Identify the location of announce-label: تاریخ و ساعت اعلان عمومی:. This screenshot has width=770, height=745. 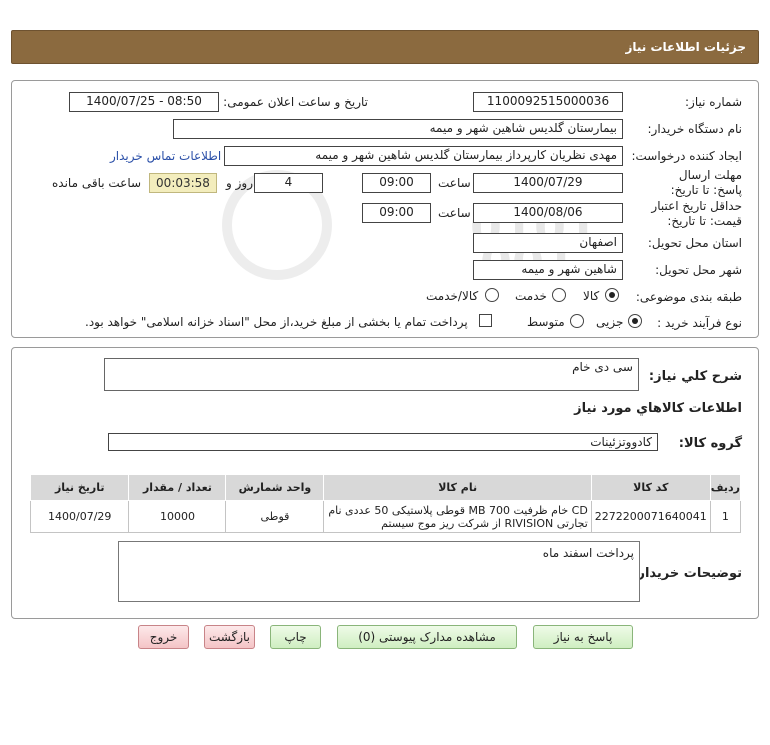
(295, 102).